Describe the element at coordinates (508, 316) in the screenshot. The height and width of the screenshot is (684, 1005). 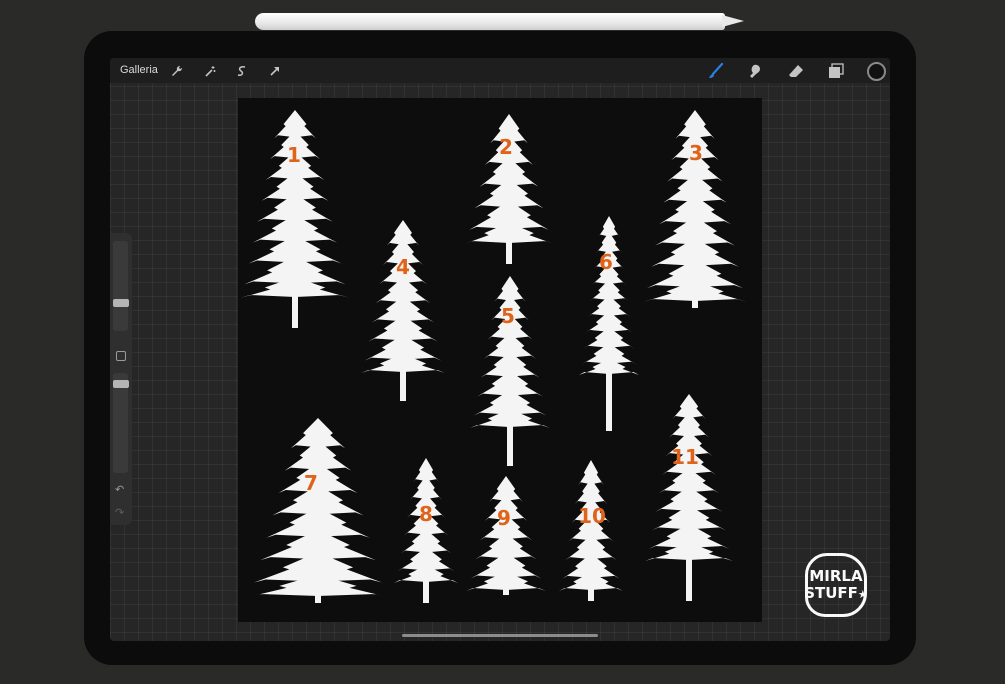
I see `tree-number-5: 5` at that location.